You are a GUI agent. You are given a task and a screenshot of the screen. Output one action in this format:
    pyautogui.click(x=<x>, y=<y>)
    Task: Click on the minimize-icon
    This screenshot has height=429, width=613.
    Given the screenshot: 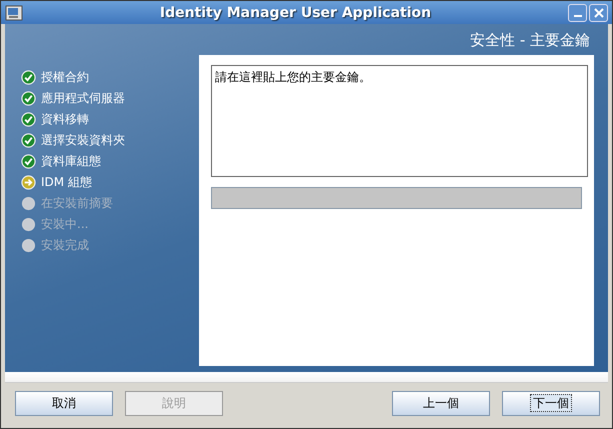 What is the action you would take?
    pyautogui.click(x=578, y=16)
    